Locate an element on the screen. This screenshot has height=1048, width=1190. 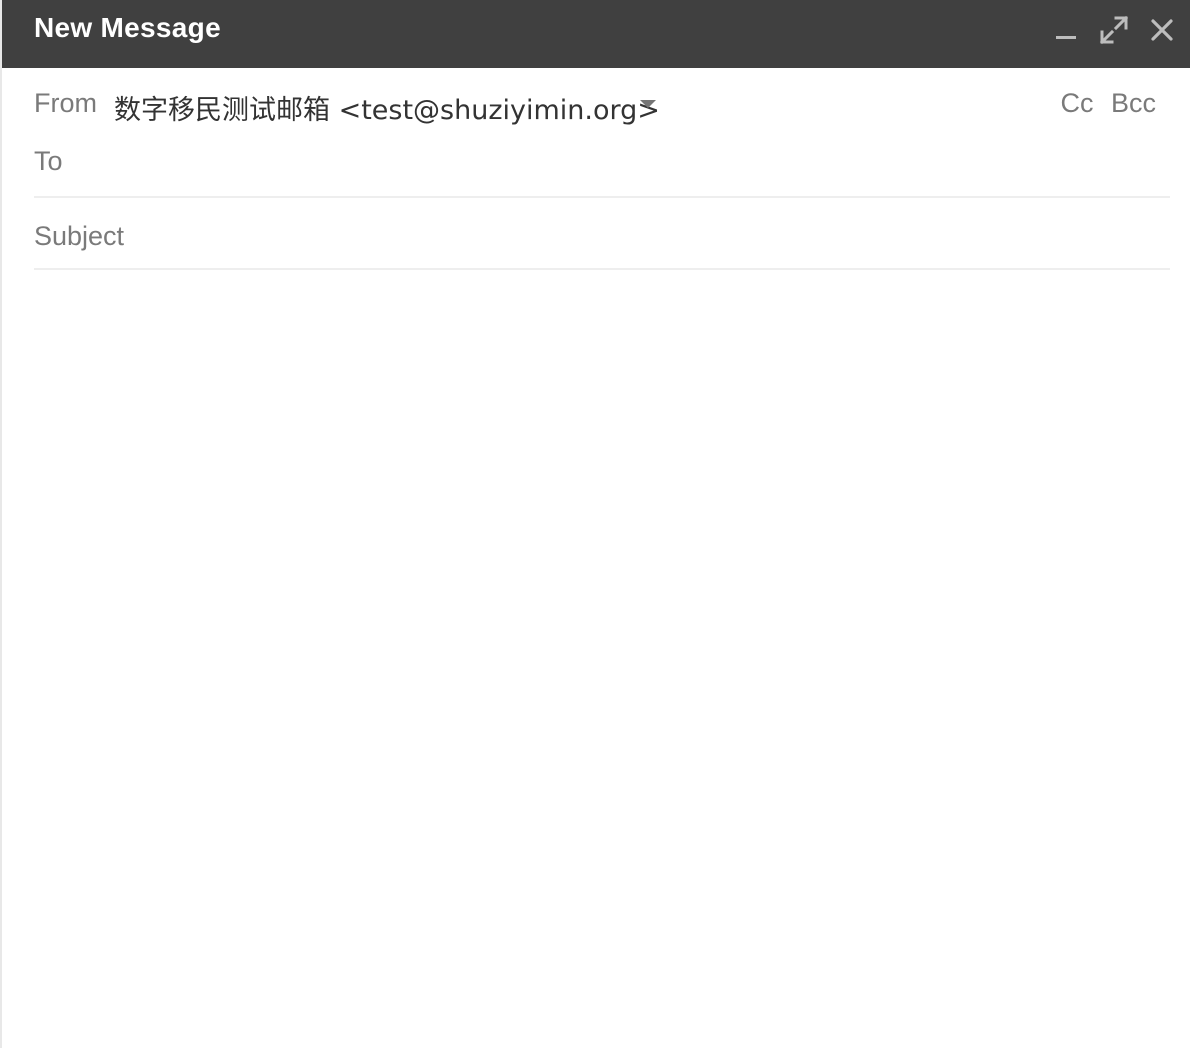
close-icon is located at coordinates (1162, 30).